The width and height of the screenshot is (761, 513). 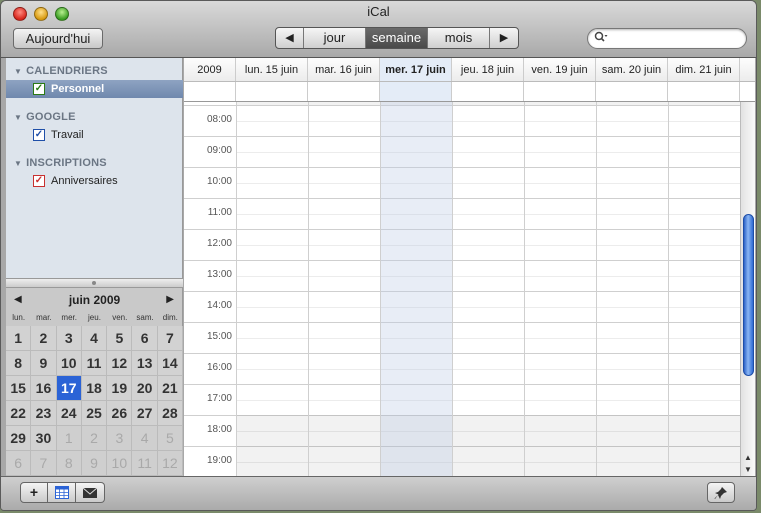 What do you see at coordinates (60, 163) in the screenshot?
I see `section-inscriptions: ▼ INSCRIPTIONS` at bounding box center [60, 163].